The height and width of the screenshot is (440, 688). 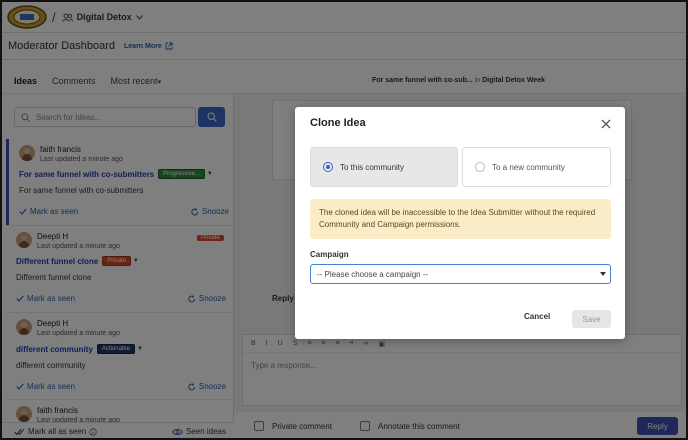 What do you see at coordinates (528, 167) in the screenshot?
I see `option-new-label: To a new community` at bounding box center [528, 167].